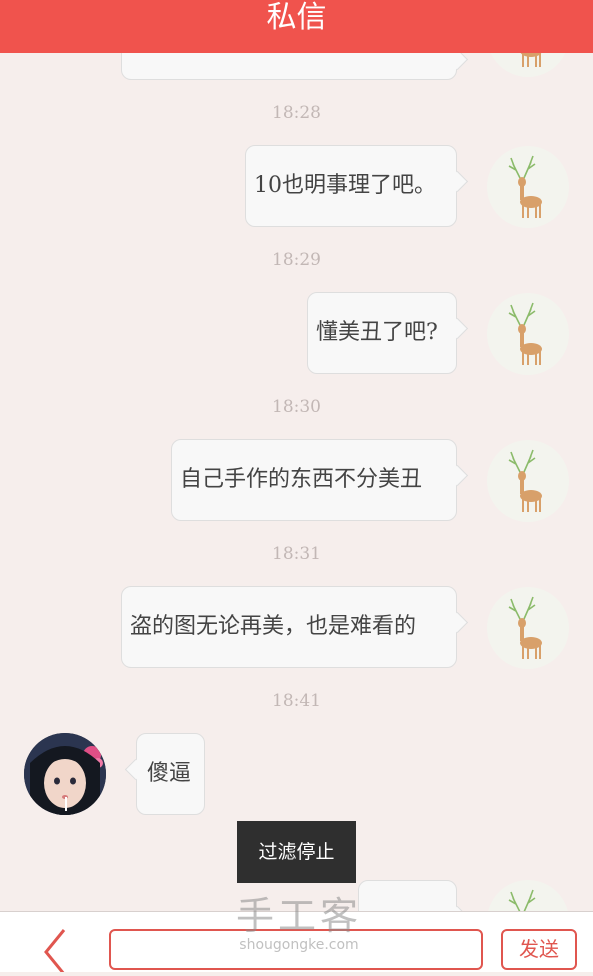 The width and height of the screenshot is (593, 976). What do you see at coordinates (55, 952) in the screenshot?
I see `chevron-left-icon` at bounding box center [55, 952].